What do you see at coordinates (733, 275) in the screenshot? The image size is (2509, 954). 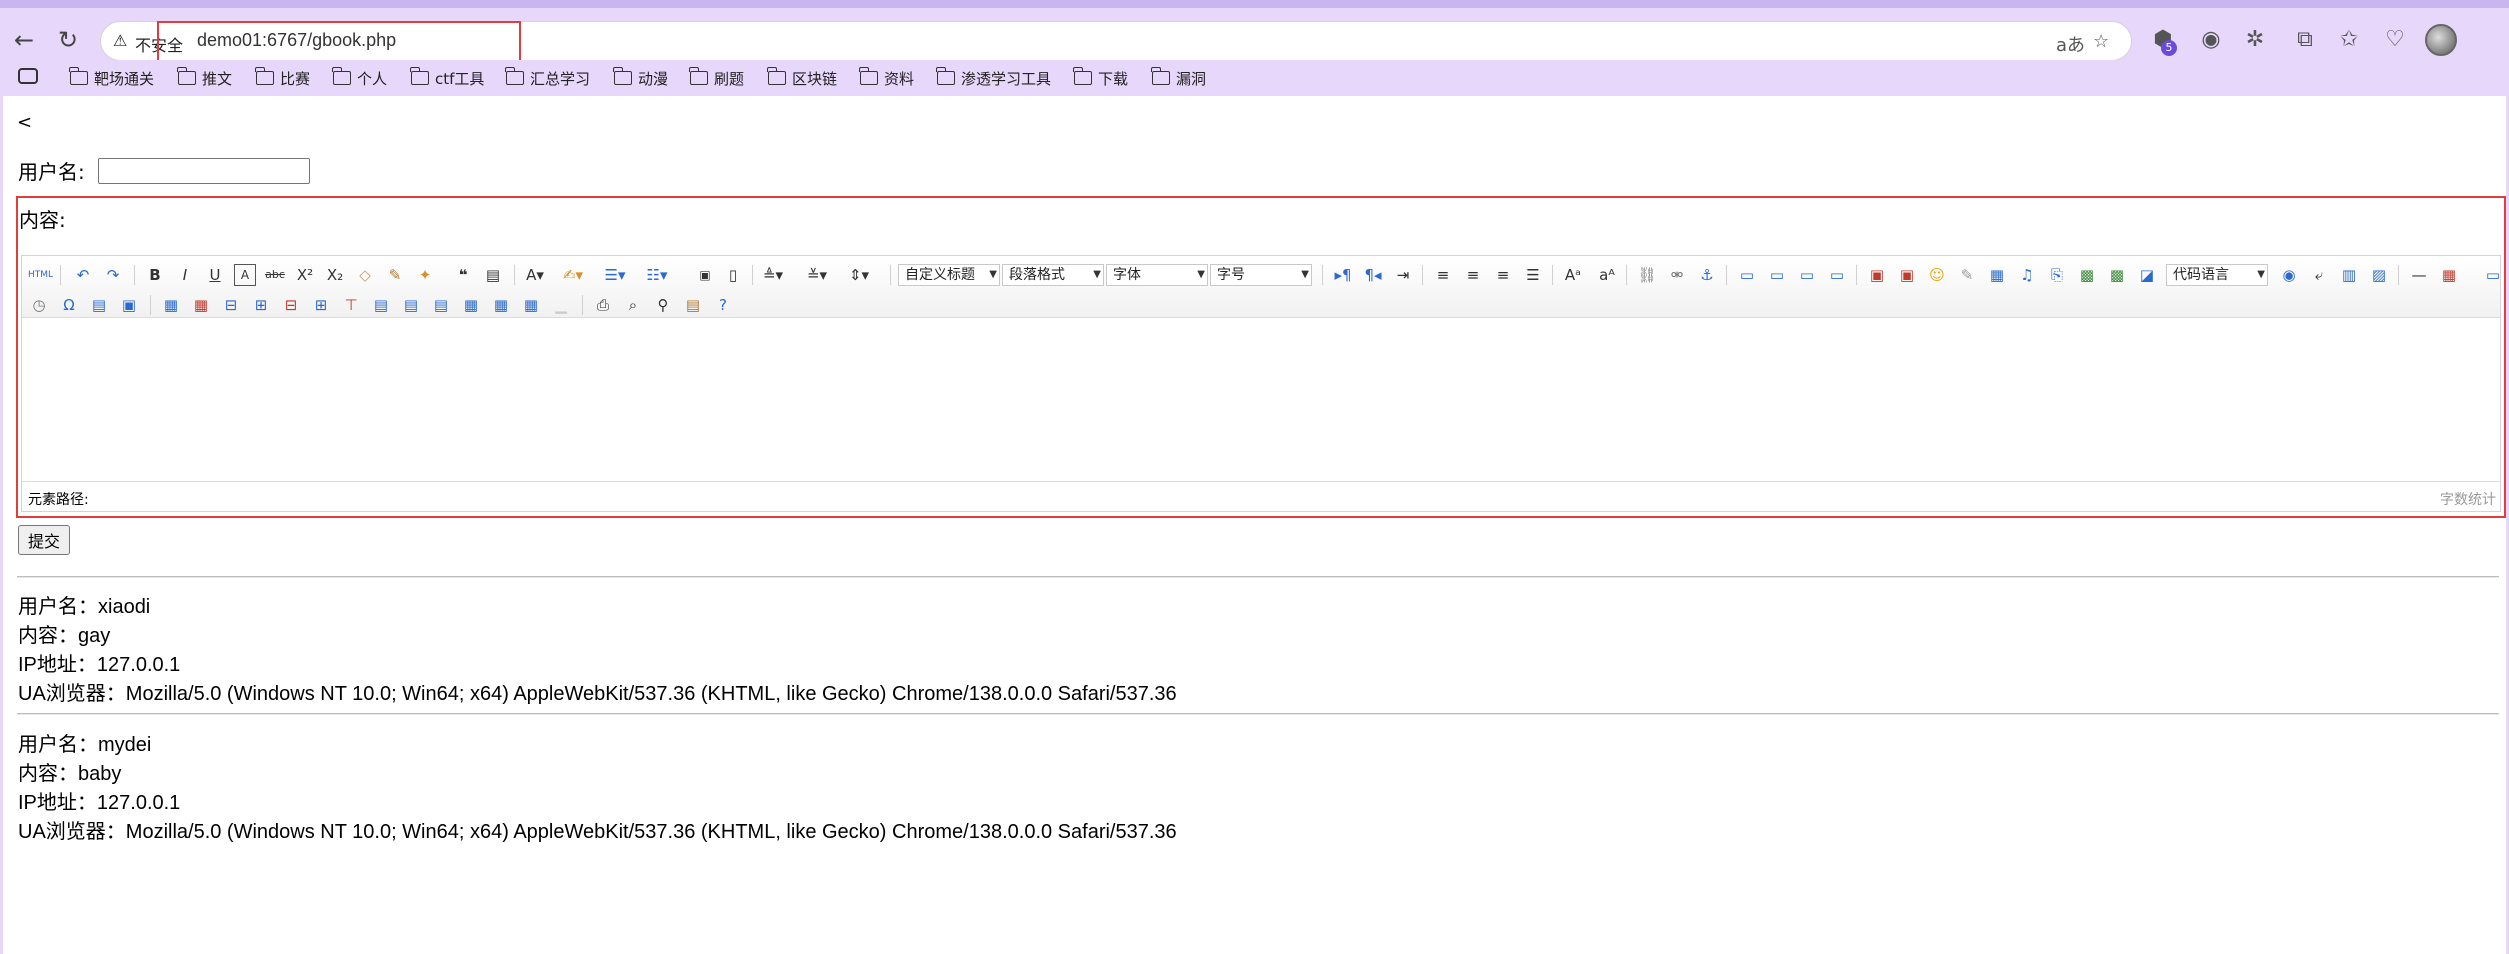 I see `clear-doc-icon: ▯` at bounding box center [733, 275].